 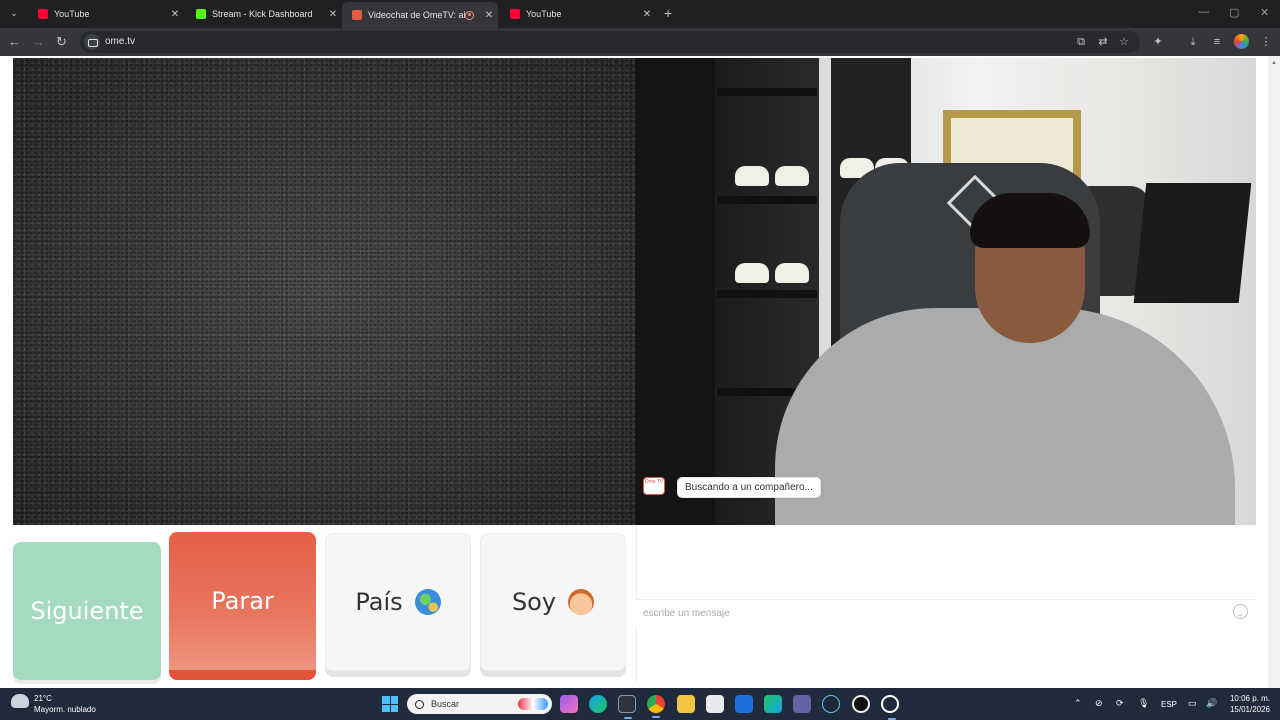 What do you see at coordinates (675, 291) in the screenshot?
I see `wardrobe` at bounding box center [675, 291].